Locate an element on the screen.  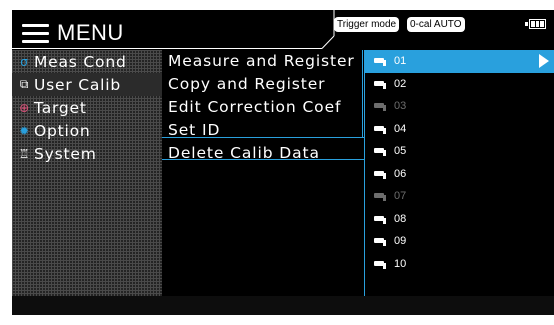
submenu-frame-bottom is located at coordinates (263, 137).